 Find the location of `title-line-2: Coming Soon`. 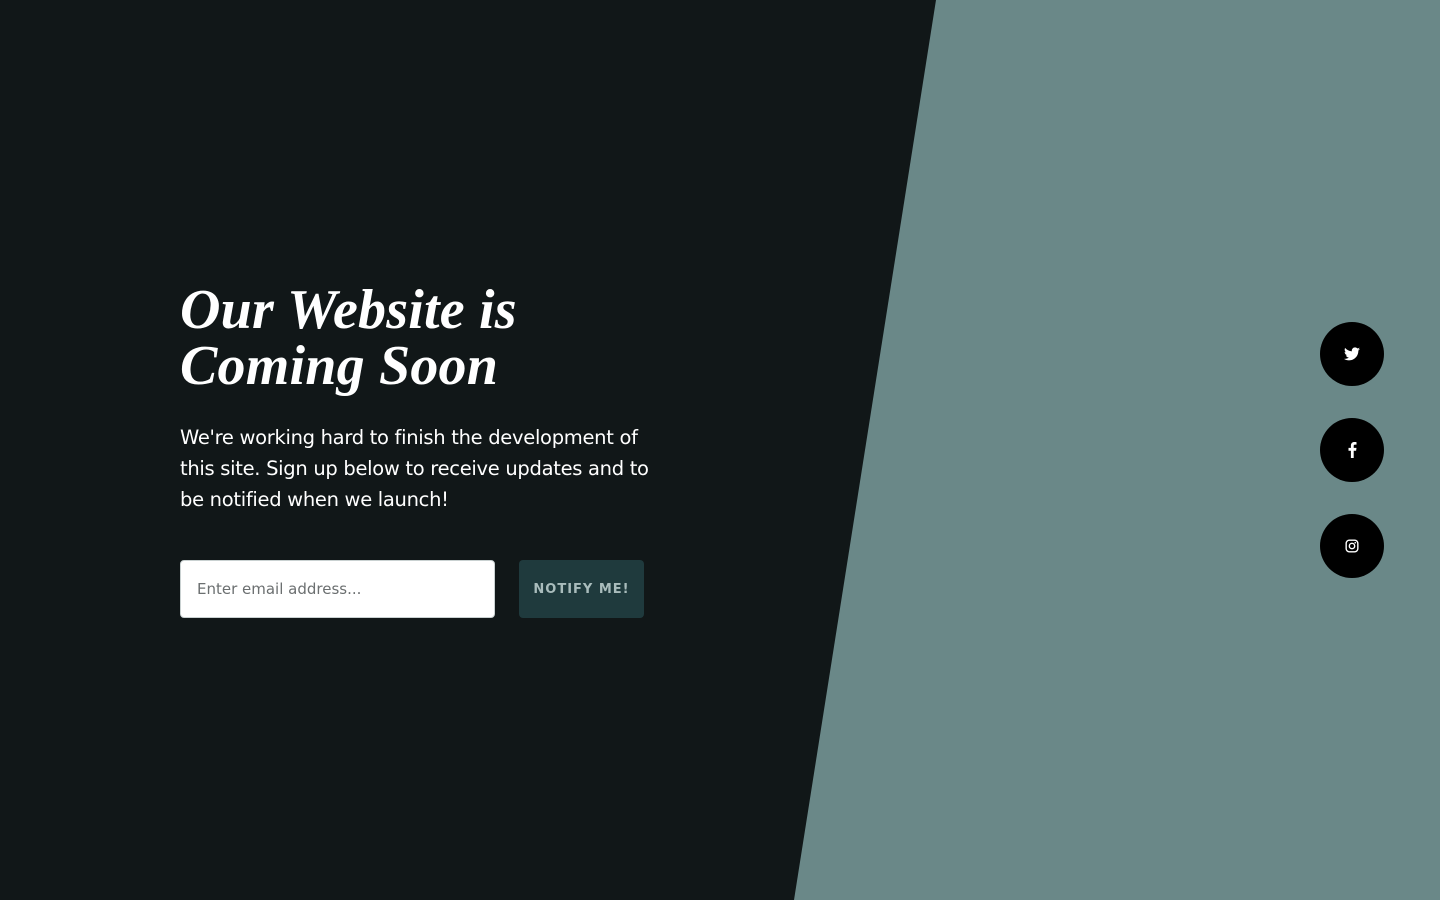

title-line-2: Coming Soon is located at coordinates (339, 366).